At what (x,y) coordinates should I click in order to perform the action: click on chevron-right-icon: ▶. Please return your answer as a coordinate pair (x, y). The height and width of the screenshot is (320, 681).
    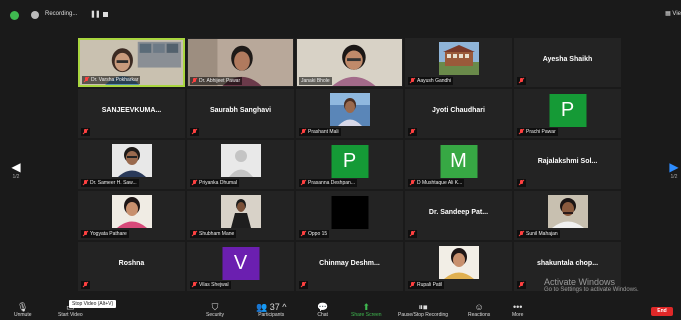
    Looking at the image, I should click on (674, 167).